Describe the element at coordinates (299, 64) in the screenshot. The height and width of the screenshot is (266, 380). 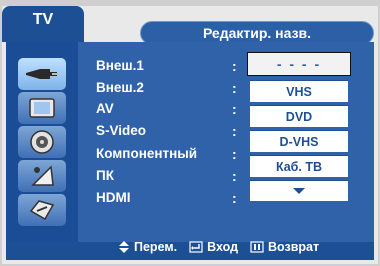
I see `name-input: - - - -` at that location.